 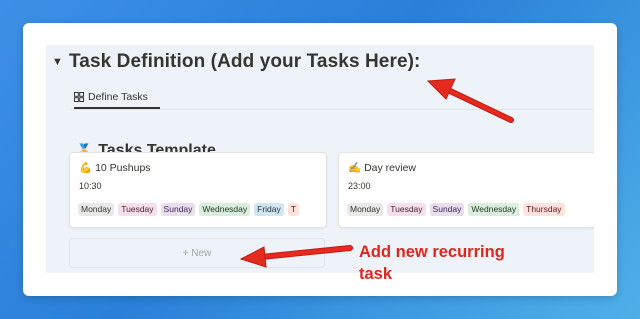 What do you see at coordinates (470, 100) in the screenshot?
I see `arrow-to-heading` at bounding box center [470, 100].